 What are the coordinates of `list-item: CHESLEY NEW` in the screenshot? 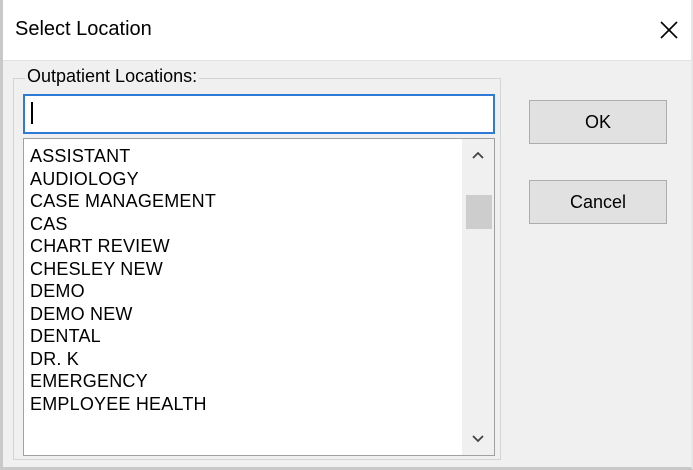 It's located at (245, 269).